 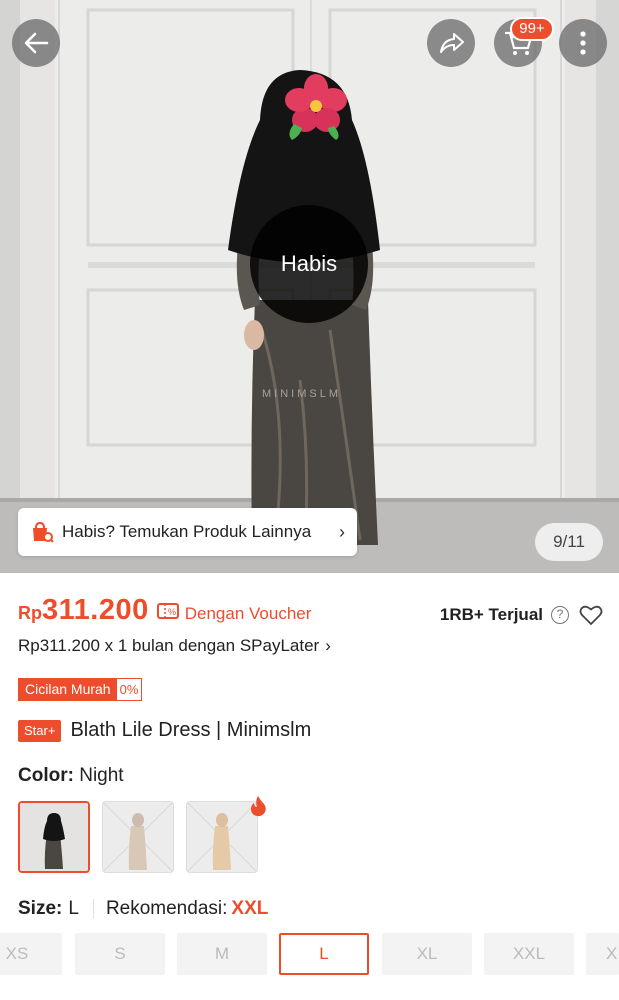 I want to click on image-counter: 9/11, so click(x=569, y=542).